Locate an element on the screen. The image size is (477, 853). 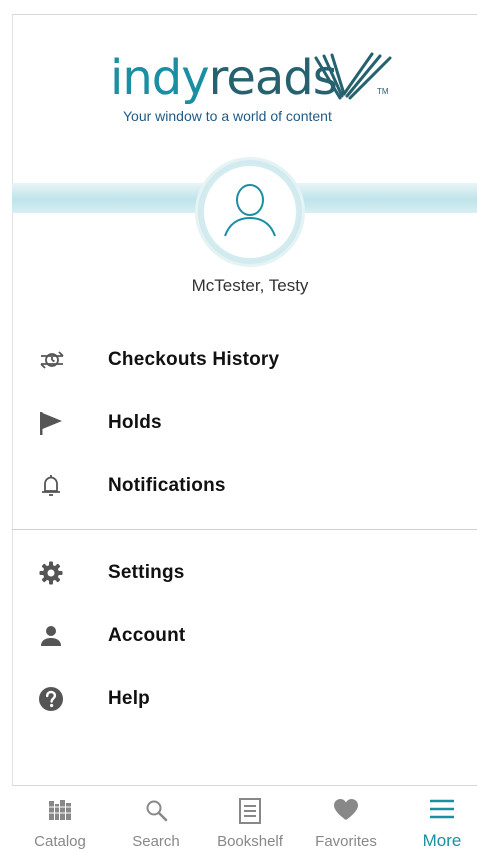
menu-item-help: Help is located at coordinates (244, 699).